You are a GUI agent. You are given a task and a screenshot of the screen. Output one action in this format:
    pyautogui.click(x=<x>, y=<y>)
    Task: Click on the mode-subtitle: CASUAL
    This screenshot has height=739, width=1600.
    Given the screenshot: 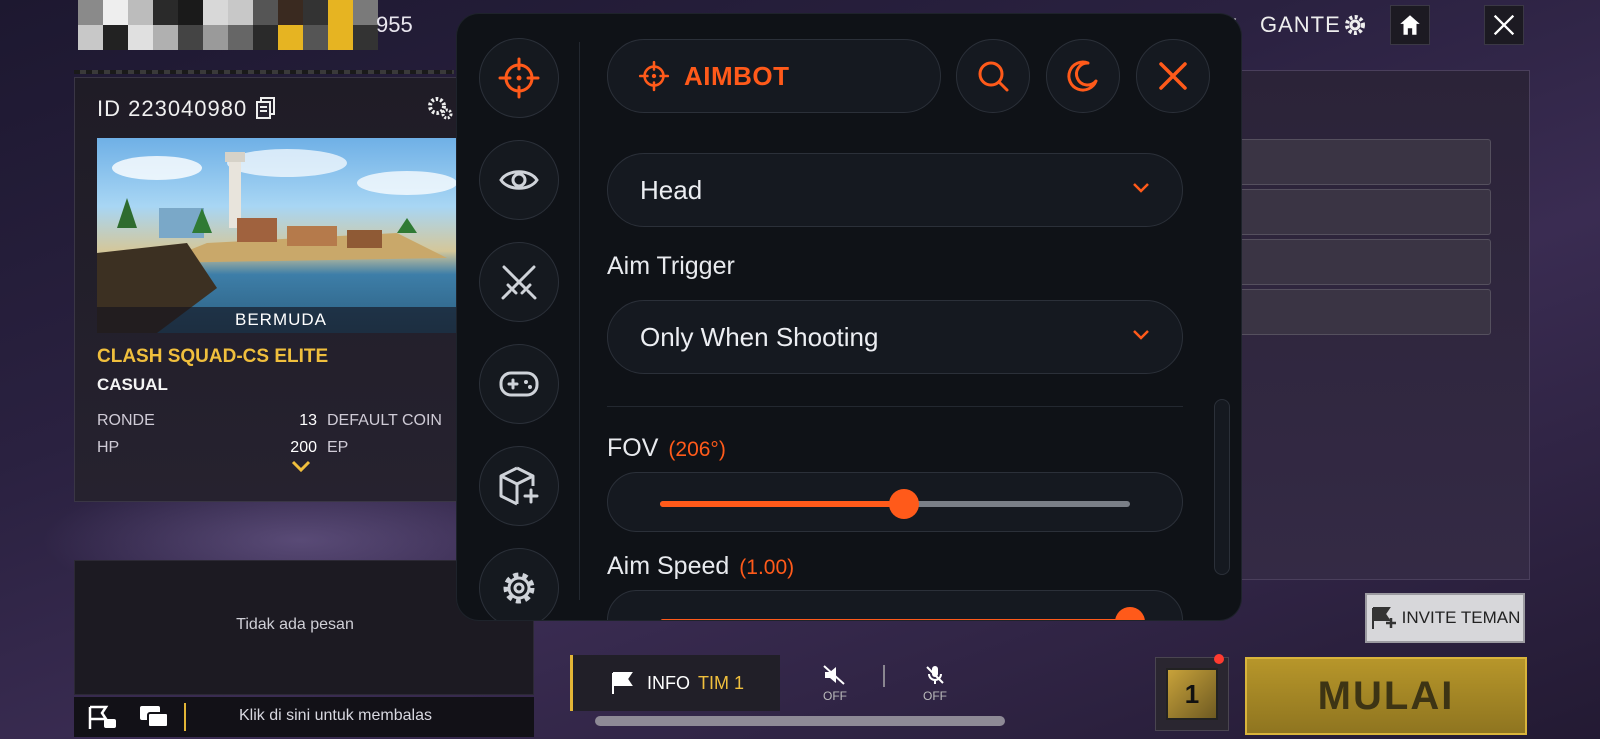 What is the action you would take?
    pyautogui.click(x=132, y=384)
    